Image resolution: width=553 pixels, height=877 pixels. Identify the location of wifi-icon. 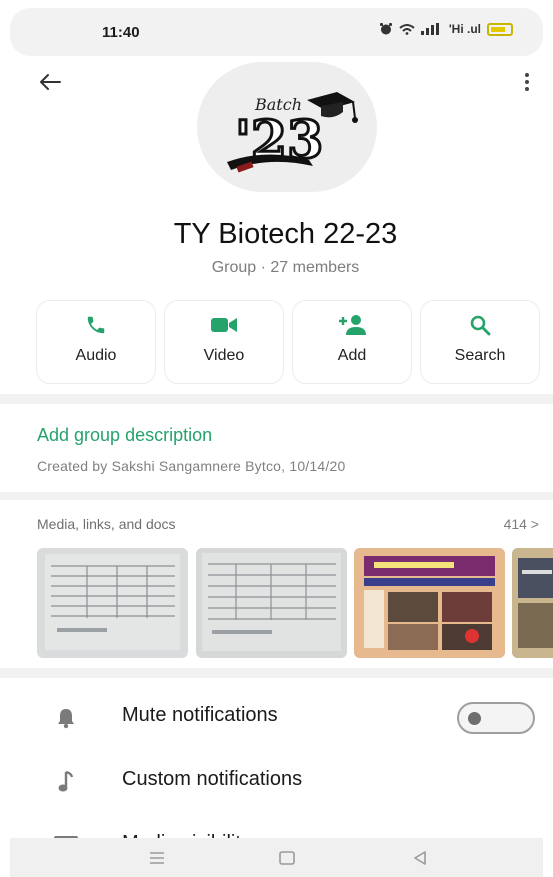
(407, 29).